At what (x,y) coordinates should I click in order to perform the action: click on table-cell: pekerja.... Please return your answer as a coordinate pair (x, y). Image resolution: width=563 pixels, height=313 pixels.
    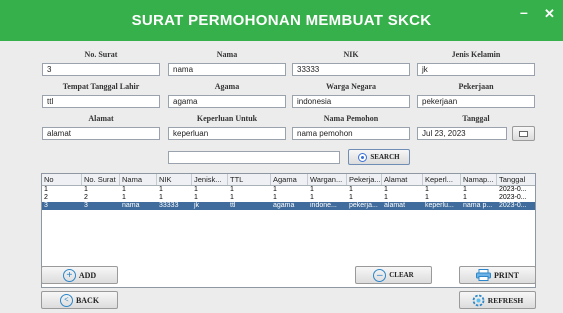
    Looking at the image, I should click on (363, 205).